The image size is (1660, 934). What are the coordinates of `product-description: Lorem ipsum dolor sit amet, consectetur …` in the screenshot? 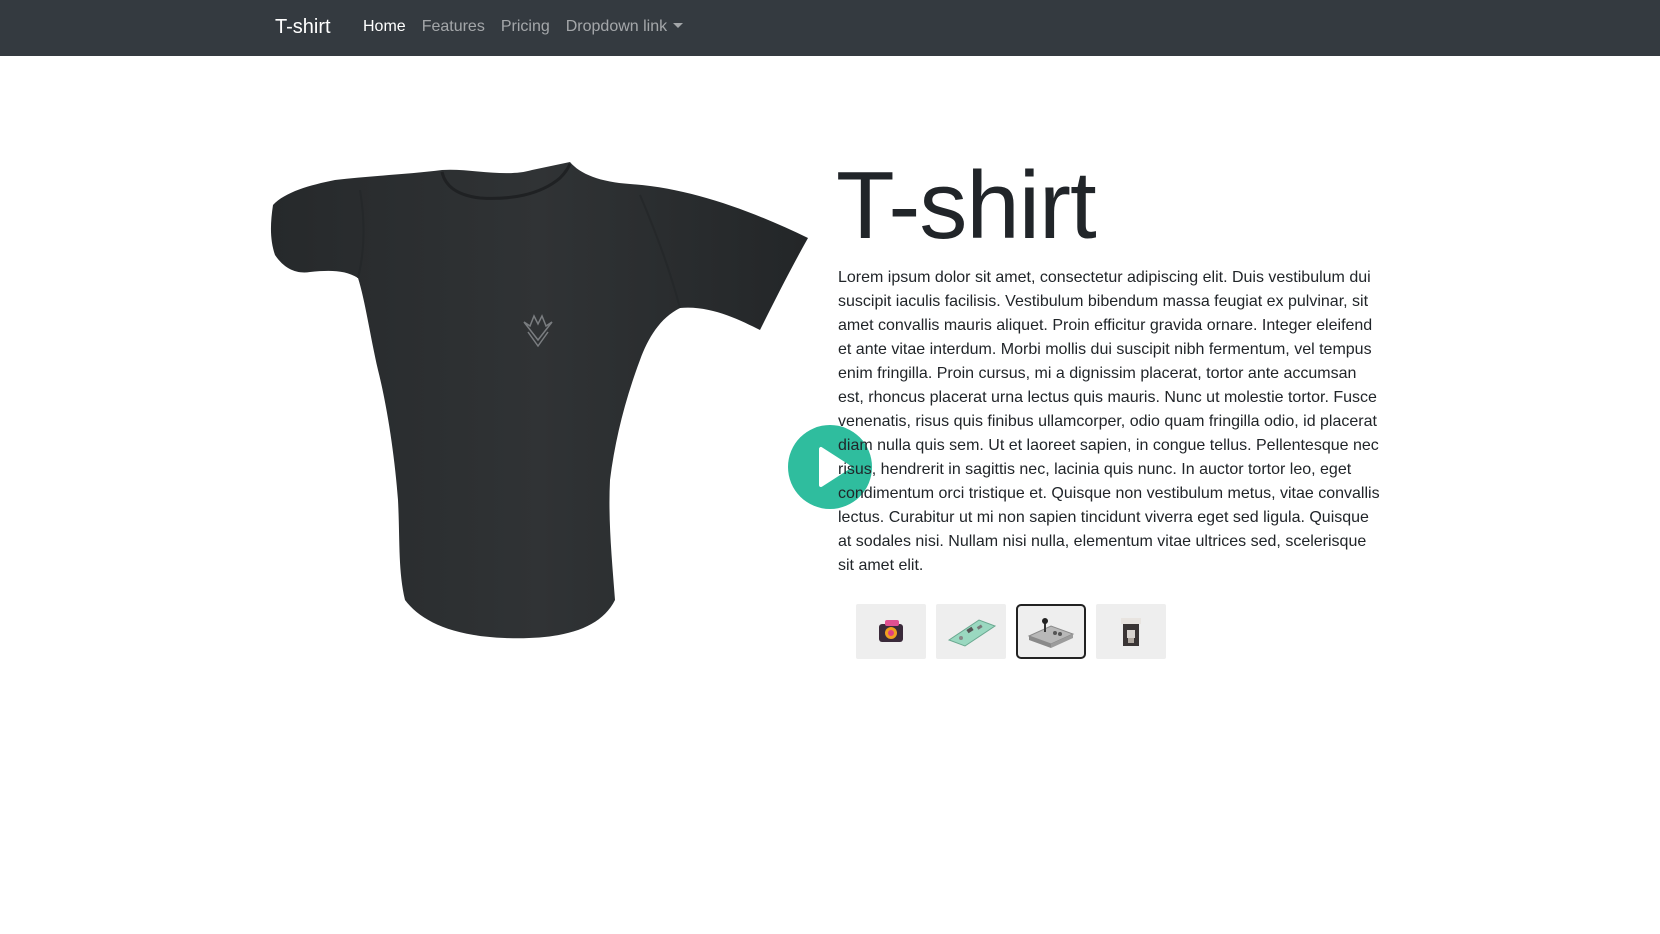 It's located at (1109, 421).